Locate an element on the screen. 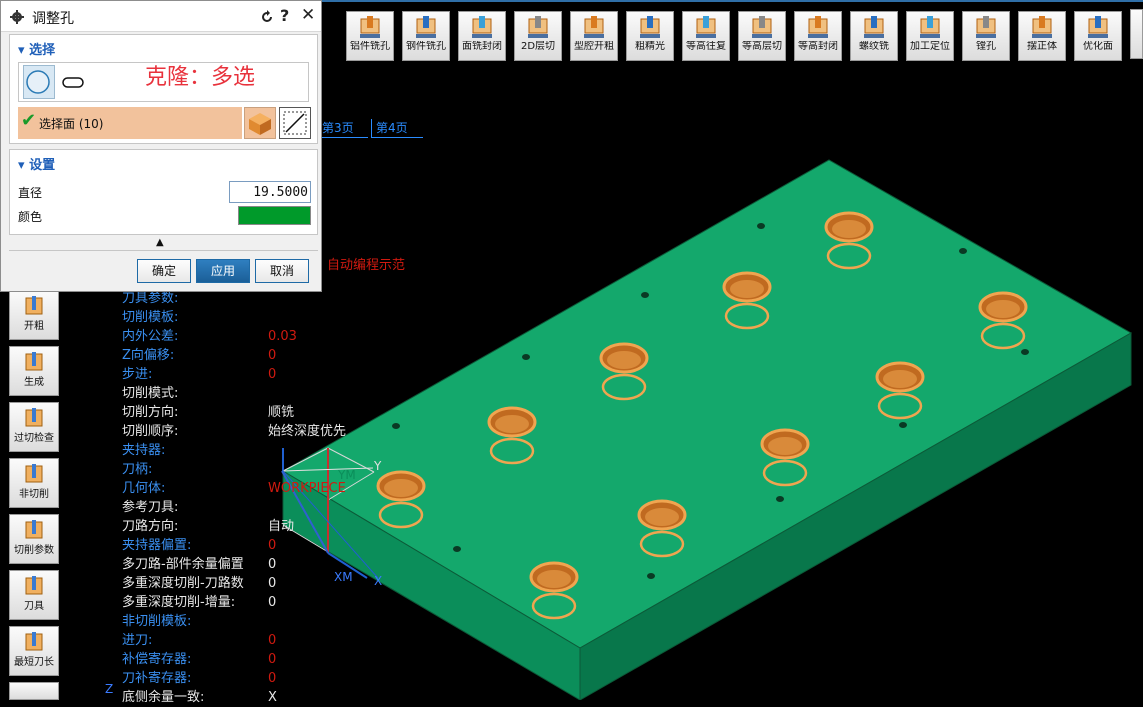  steel-hole-mill-icon is located at coordinates (426, 27).